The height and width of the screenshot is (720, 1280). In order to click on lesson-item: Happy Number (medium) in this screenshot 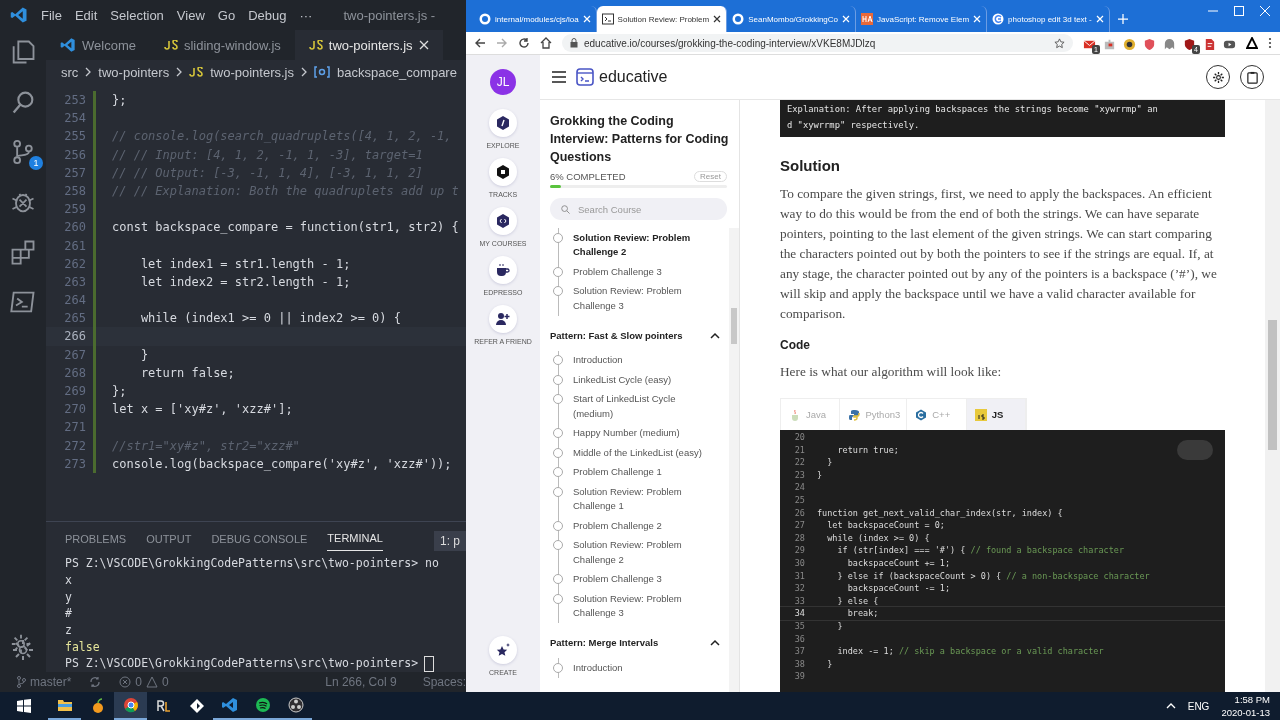, I will do `click(638, 433)`.